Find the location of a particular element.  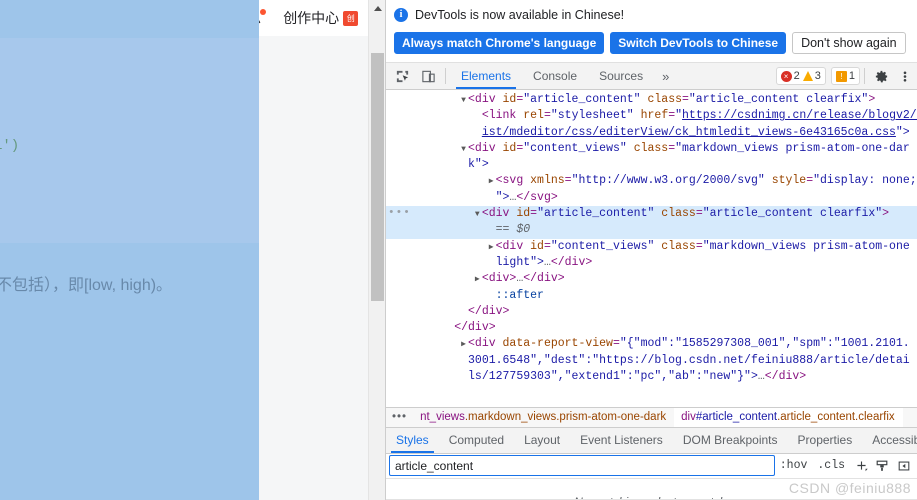

error-counter: × 2 is located at coordinates (790, 76).